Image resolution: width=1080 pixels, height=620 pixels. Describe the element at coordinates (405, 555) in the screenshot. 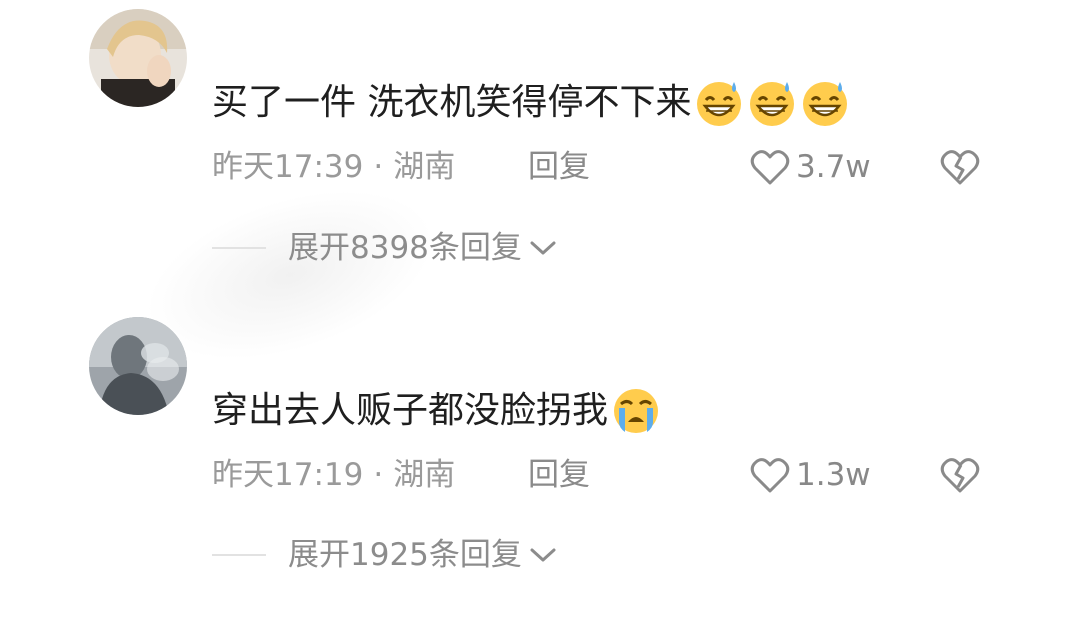

I see `expand-replies-label: 展开1925条回复` at that location.